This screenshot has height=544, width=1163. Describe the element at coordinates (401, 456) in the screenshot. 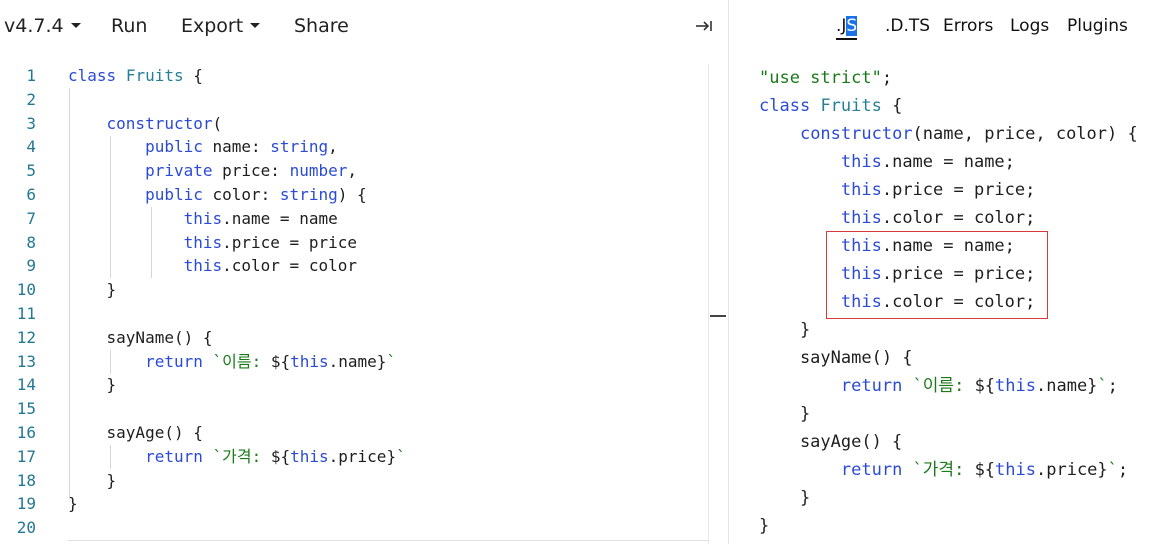

I see `code-token: `` at that location.